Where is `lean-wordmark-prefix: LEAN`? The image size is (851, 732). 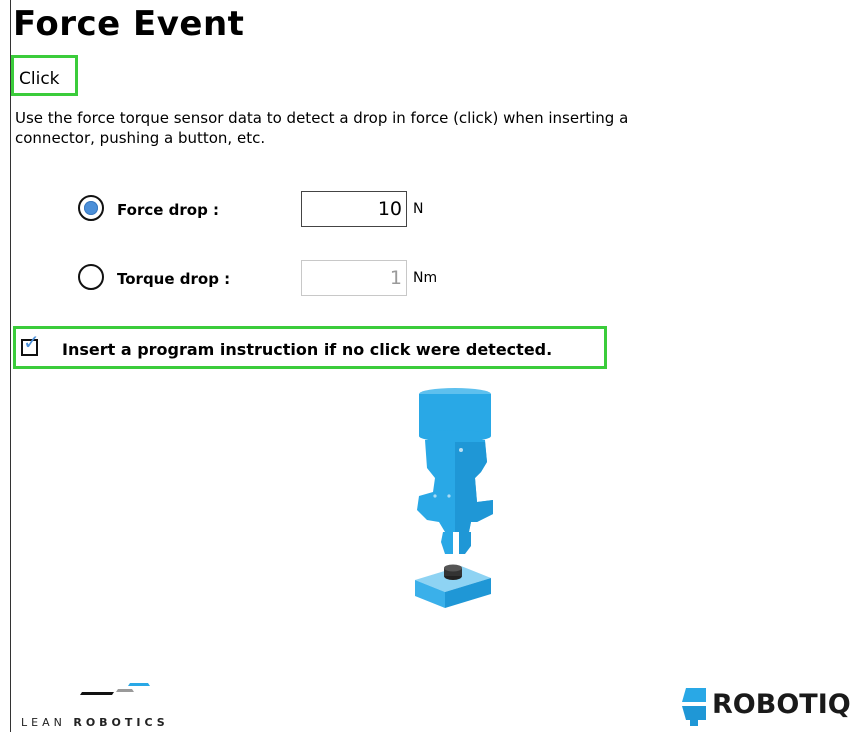
lean-wordmark-prefix: LEAN is located at coordinates (43, 722).